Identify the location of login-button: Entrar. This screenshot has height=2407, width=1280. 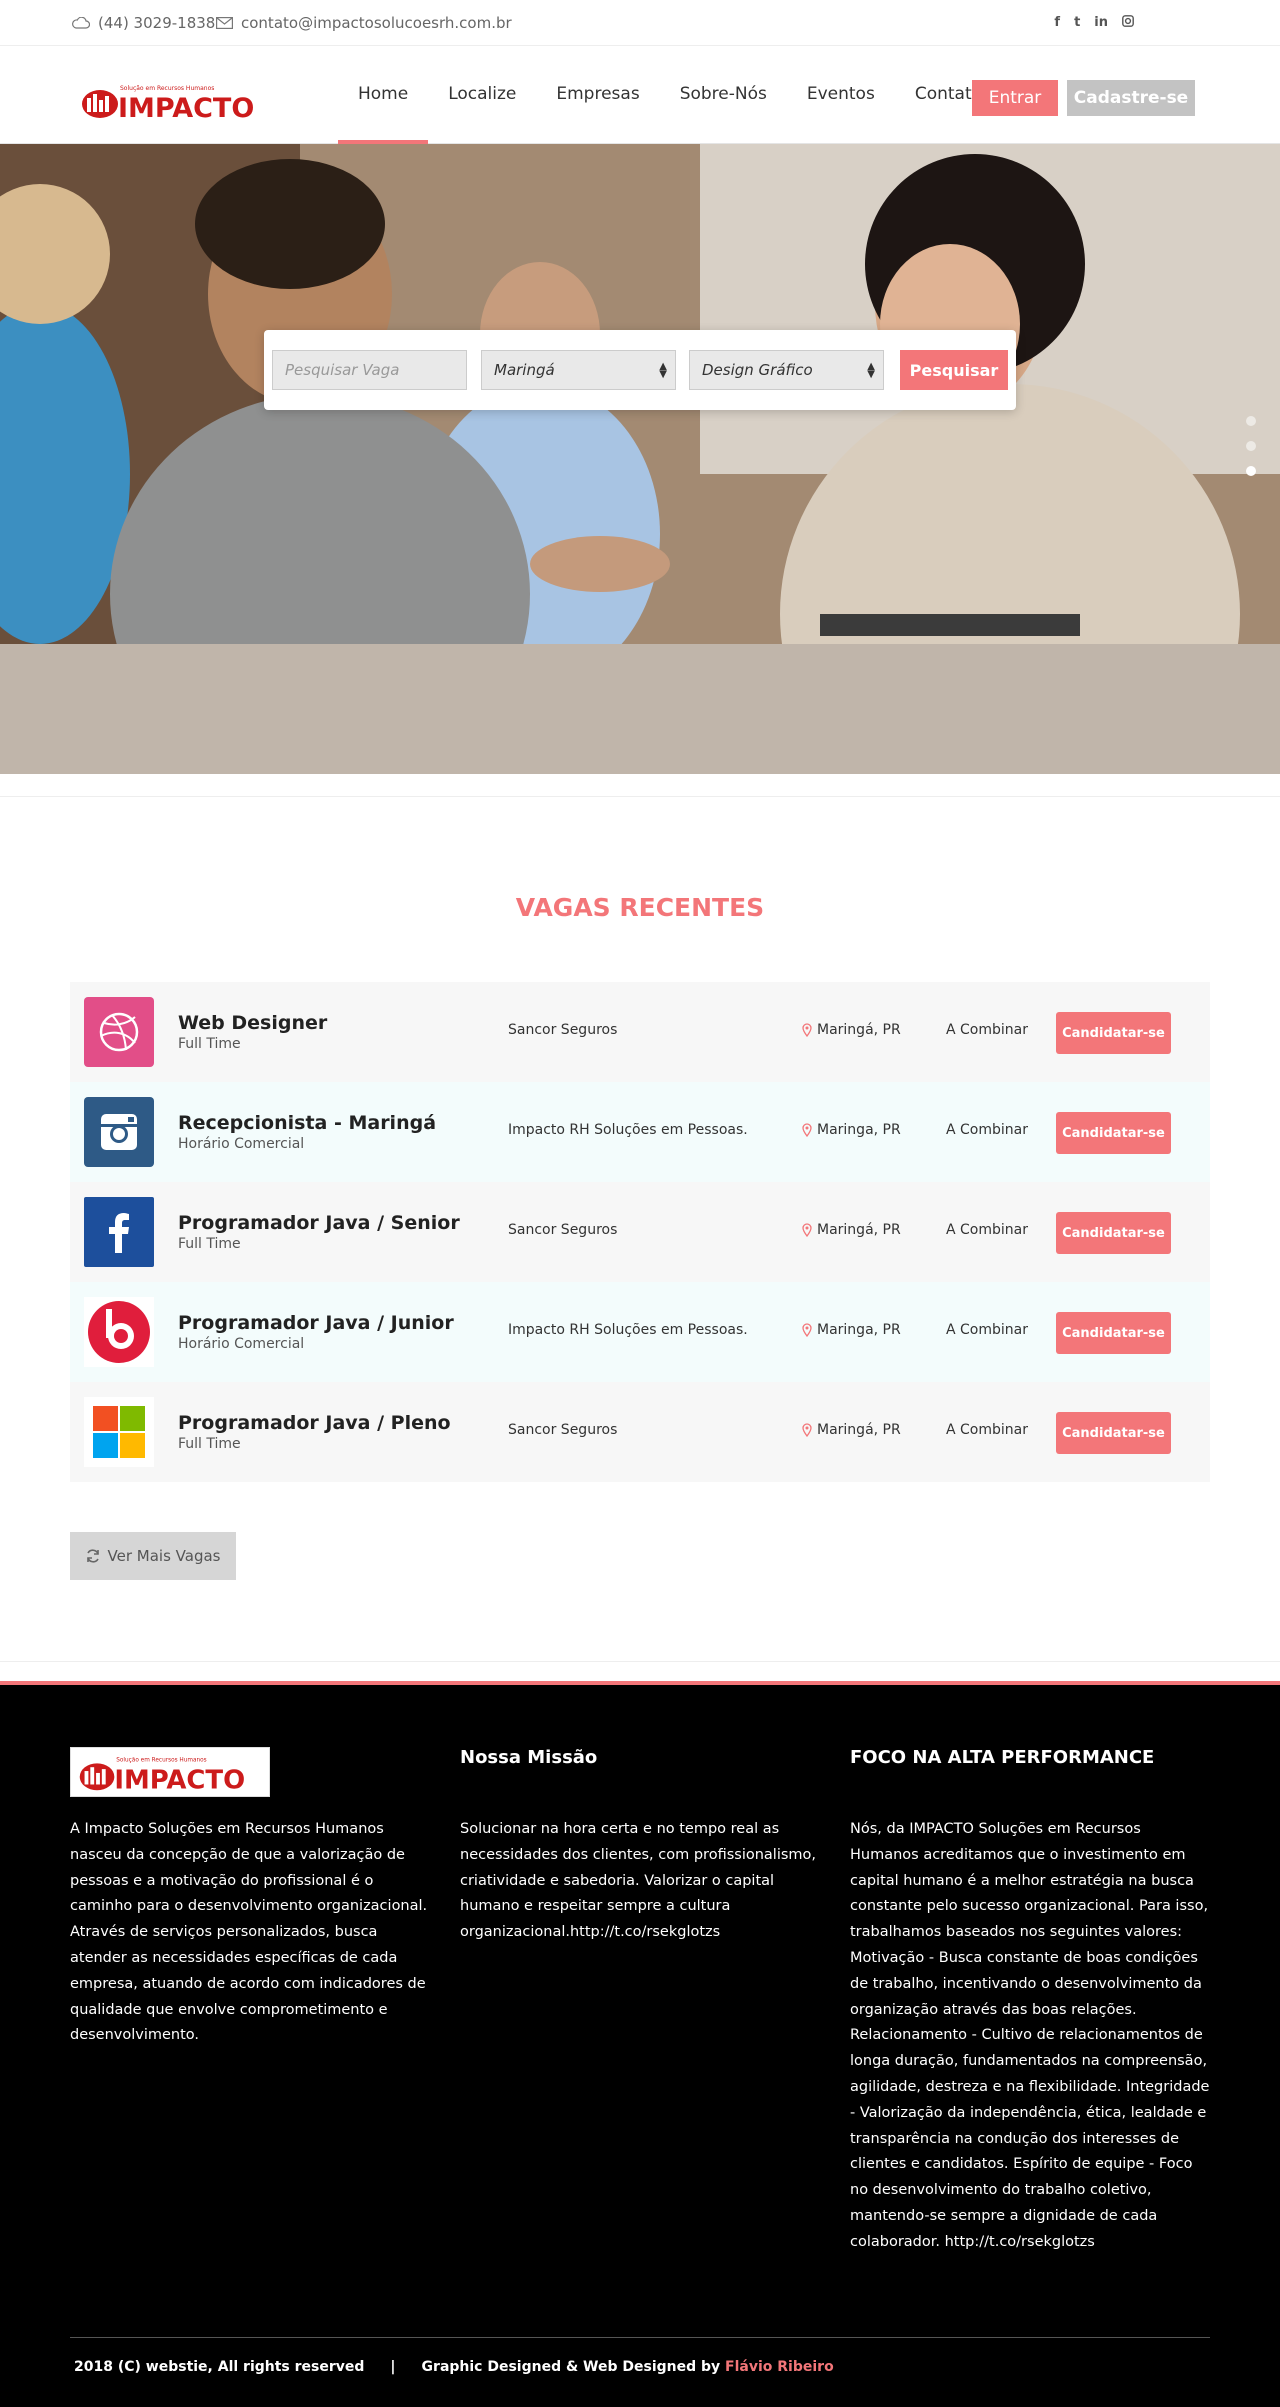
(1015, 98).